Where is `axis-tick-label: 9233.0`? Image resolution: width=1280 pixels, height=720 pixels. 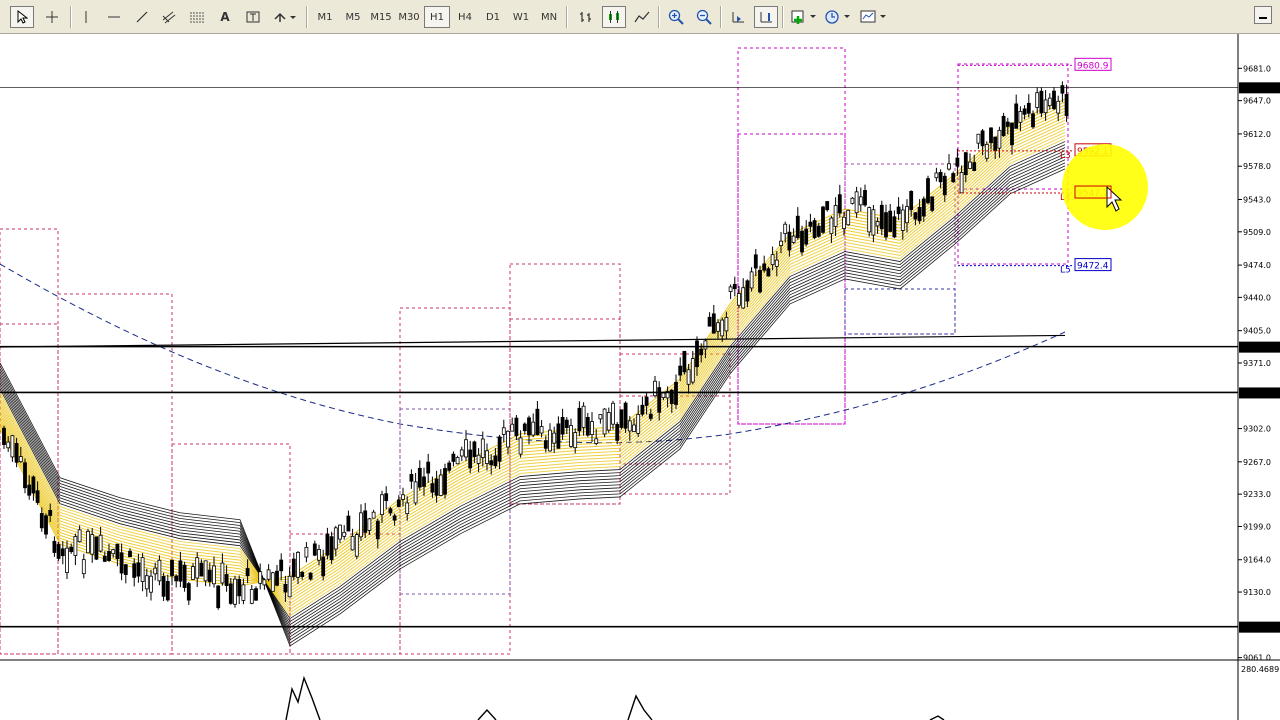 axis-tick-label: 9233.0 is located at coordinates (1257, 494).